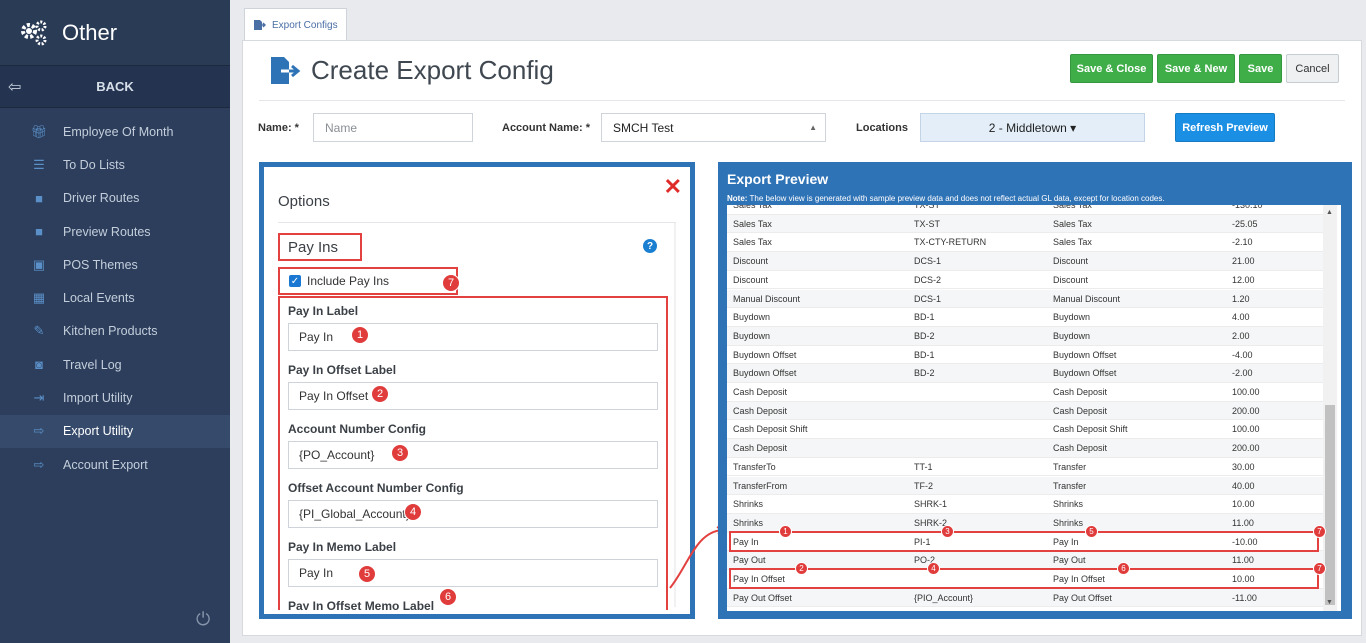 The image size is (1366, 643). What do you see at coordinates (1032, 127) in the screenshot?
I see `locations-dropdown: 2 - Middletown ▾` at bounding box center [1032, 127].